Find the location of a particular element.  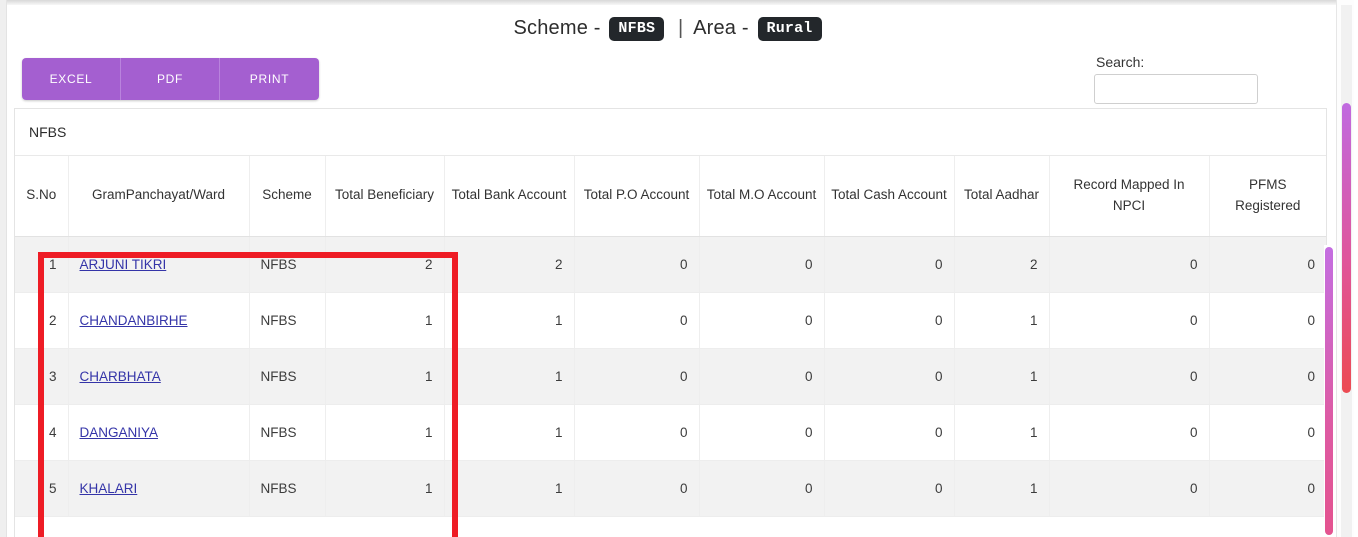

left-page-edge is located at coordinates (3, 268).